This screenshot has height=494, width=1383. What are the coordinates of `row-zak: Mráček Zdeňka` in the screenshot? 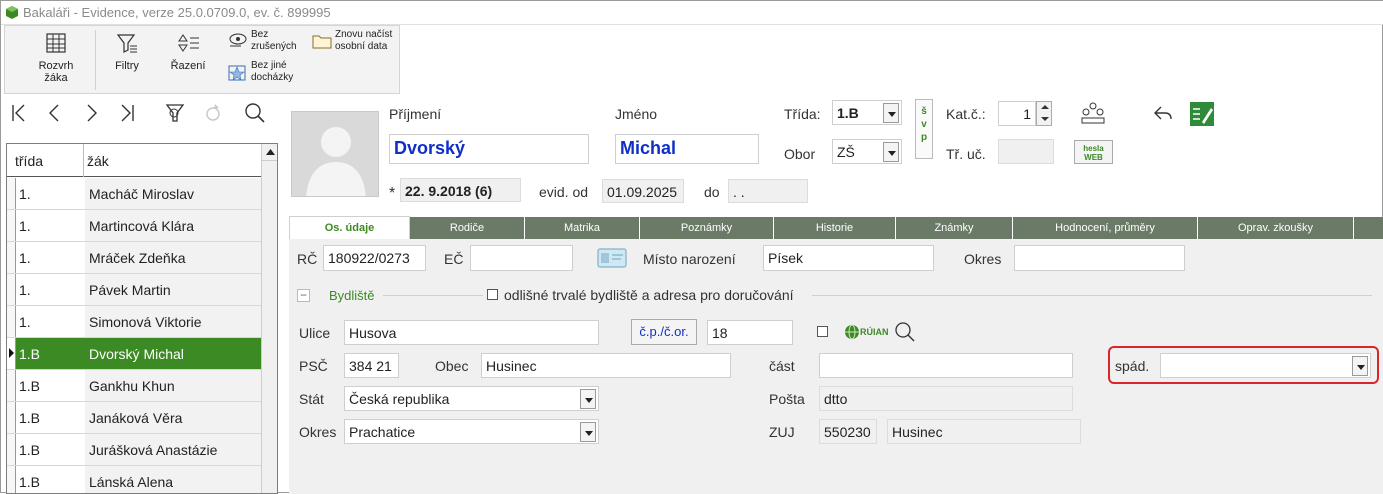 It's located at (173, 257).